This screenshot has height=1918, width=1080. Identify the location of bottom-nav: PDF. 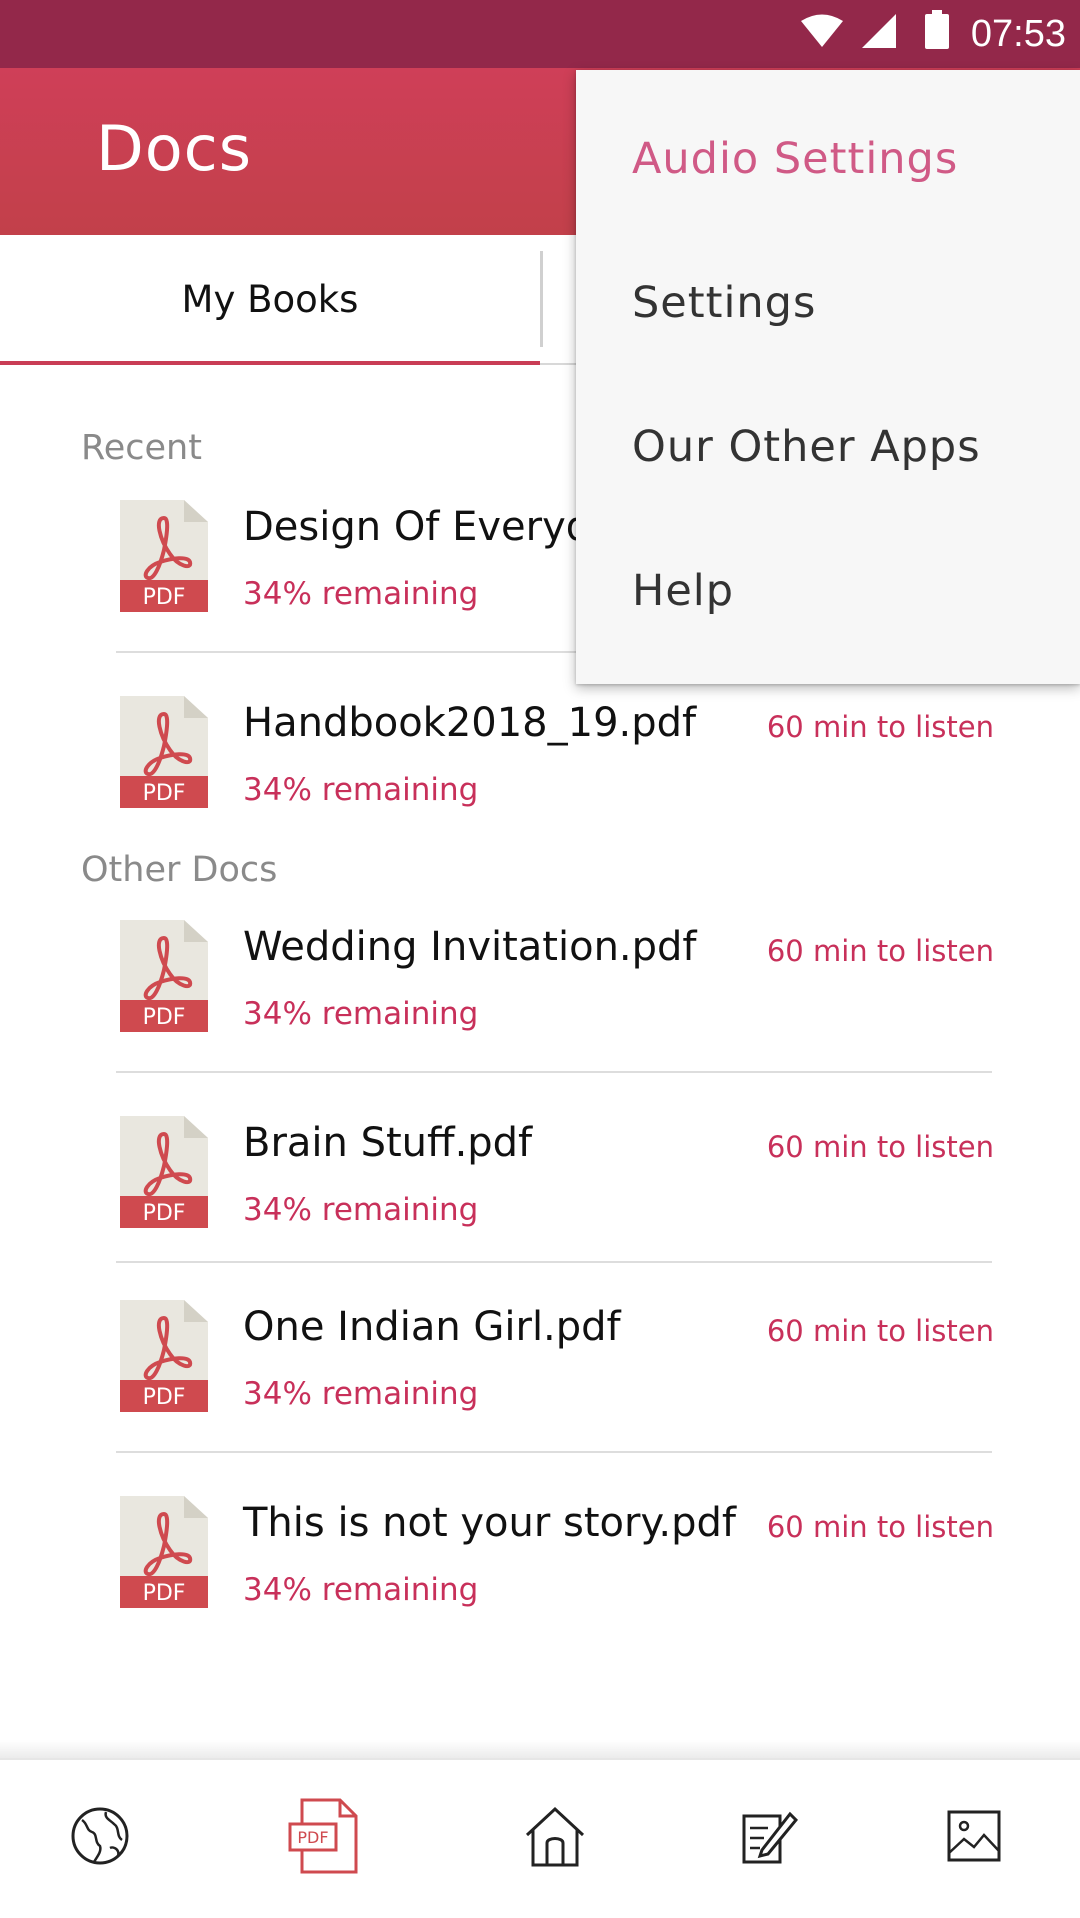
(540, 1838).